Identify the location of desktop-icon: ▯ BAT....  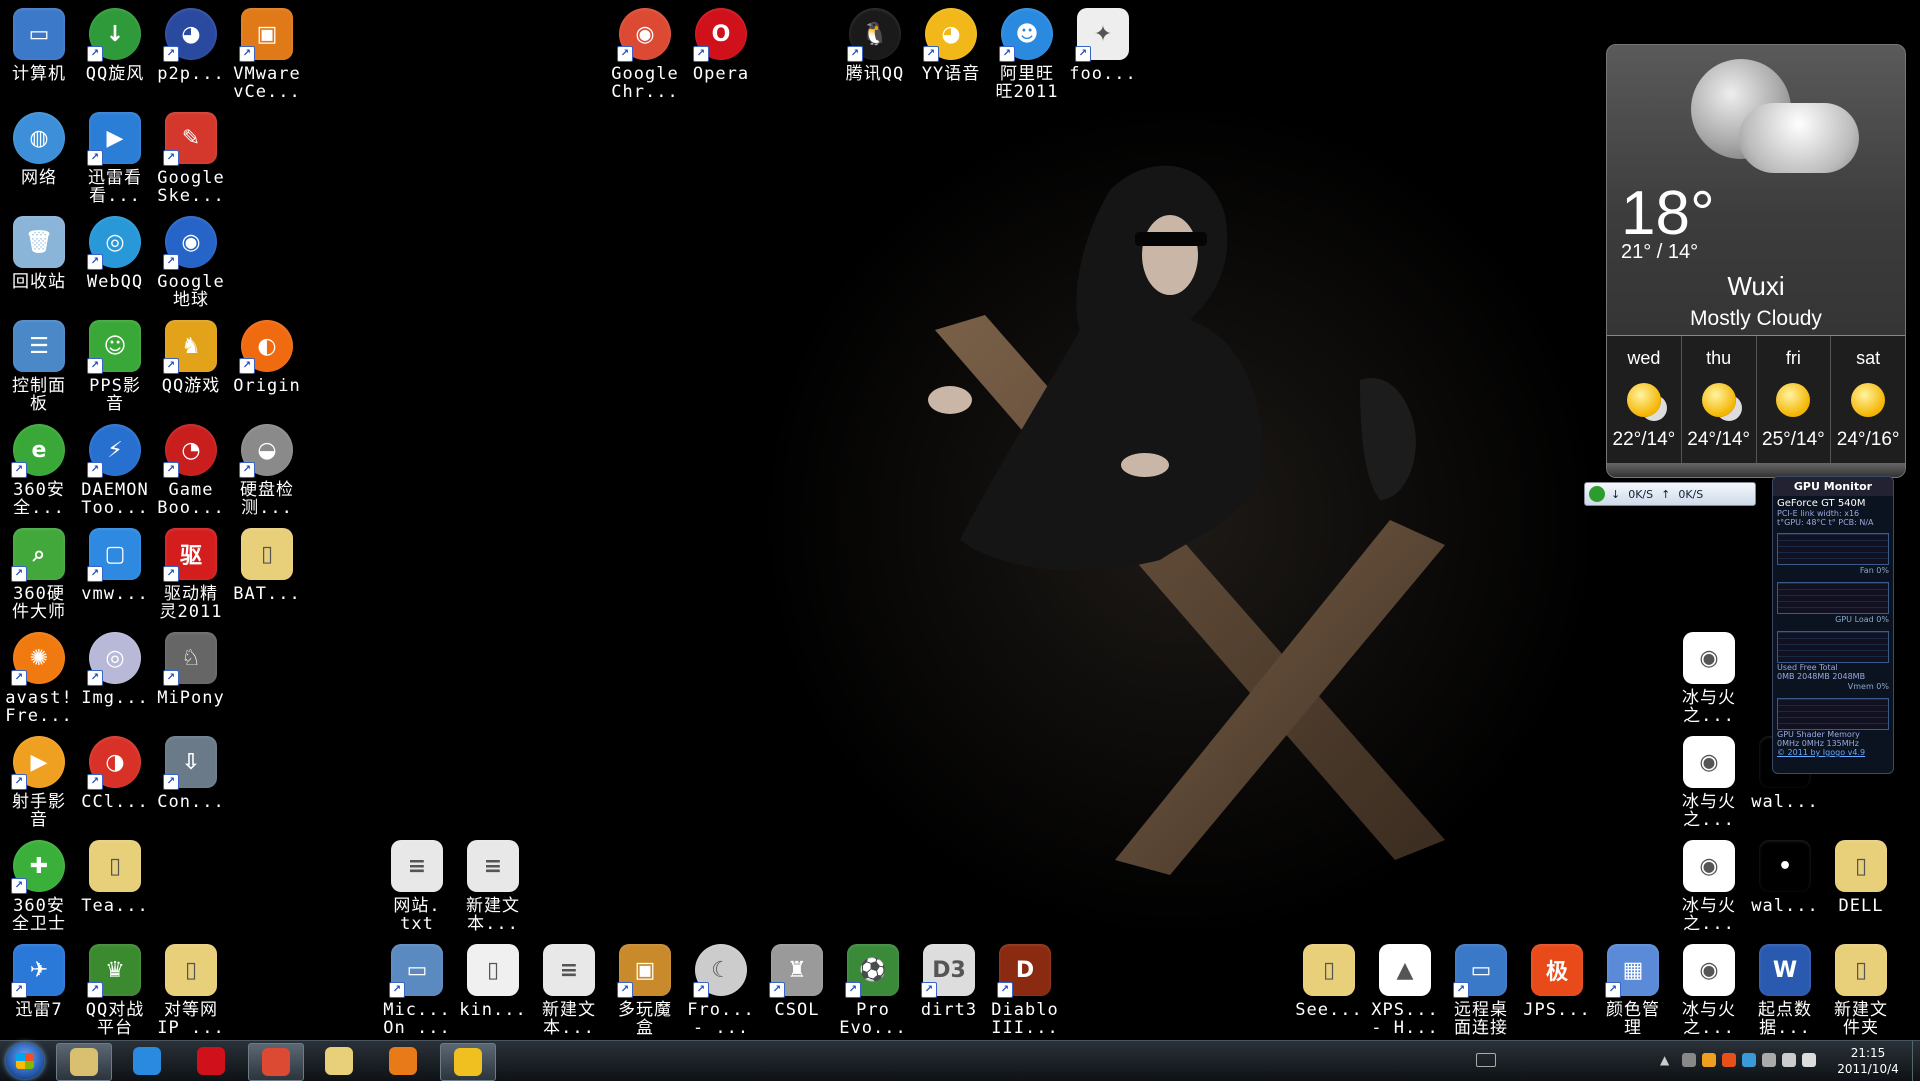
(267, 565).